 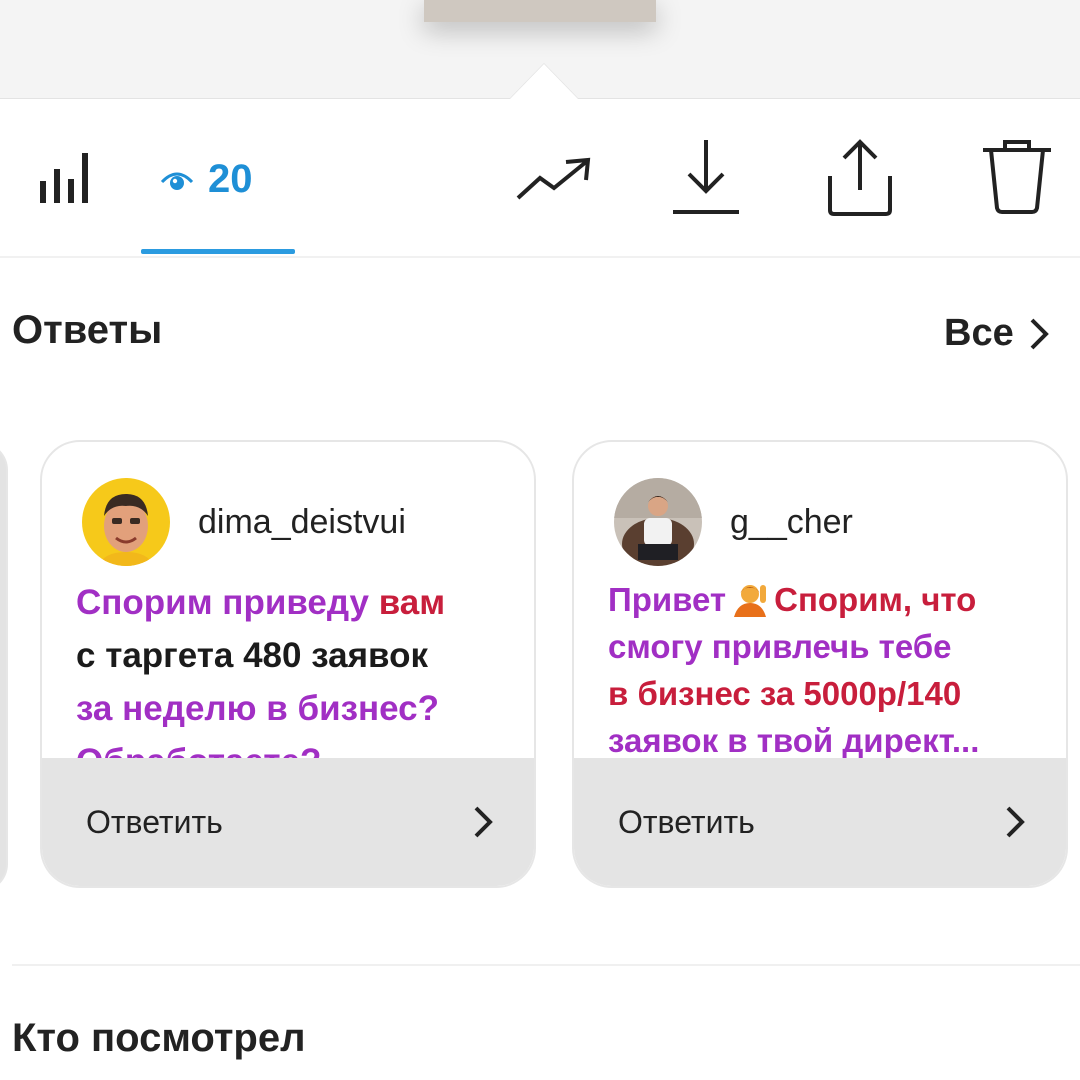 What do you see at coordinates (667, 599) in the screenshot?
I see `message-text: Привет` at bounding box center [667, 599].